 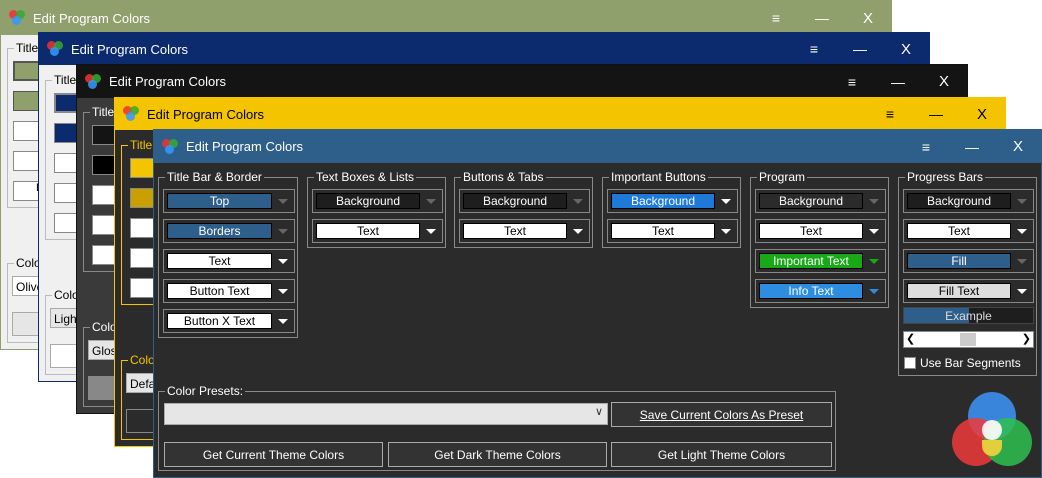 I want to click on progress-label: Example, so click(x=968, y=316).